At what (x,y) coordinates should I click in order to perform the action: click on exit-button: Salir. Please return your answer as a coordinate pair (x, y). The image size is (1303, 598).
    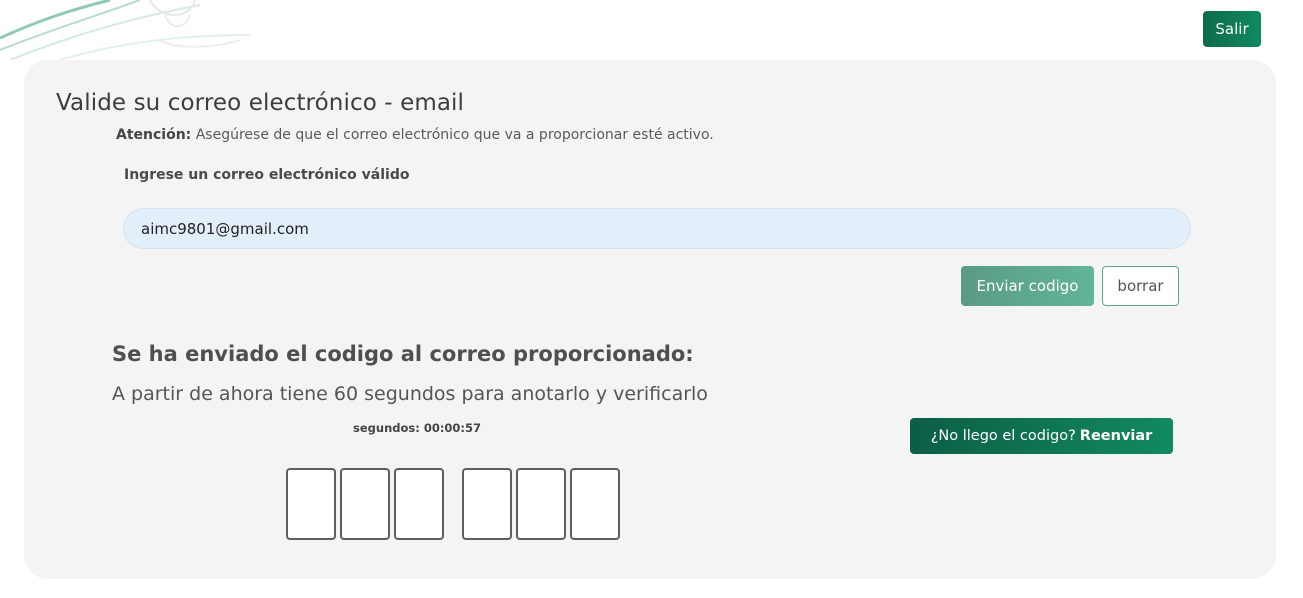
    Looking at the image, I should click on (1232, 29).